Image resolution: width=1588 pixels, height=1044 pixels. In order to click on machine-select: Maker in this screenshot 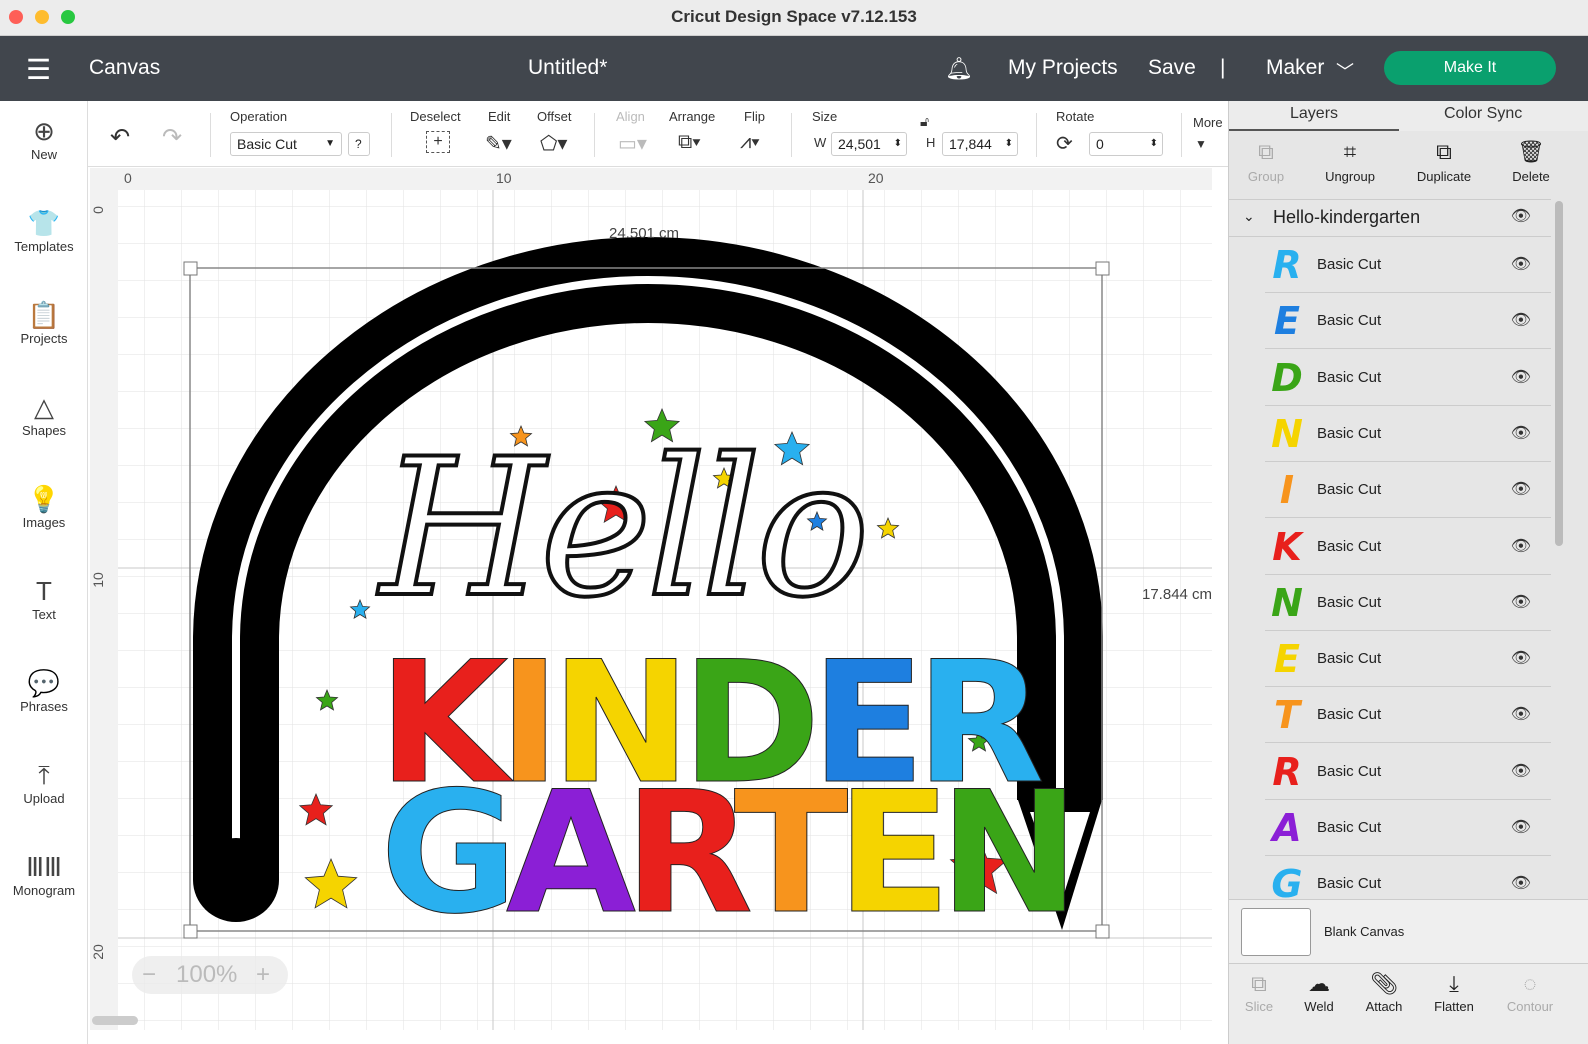, I will do `click(1295, 68)`.